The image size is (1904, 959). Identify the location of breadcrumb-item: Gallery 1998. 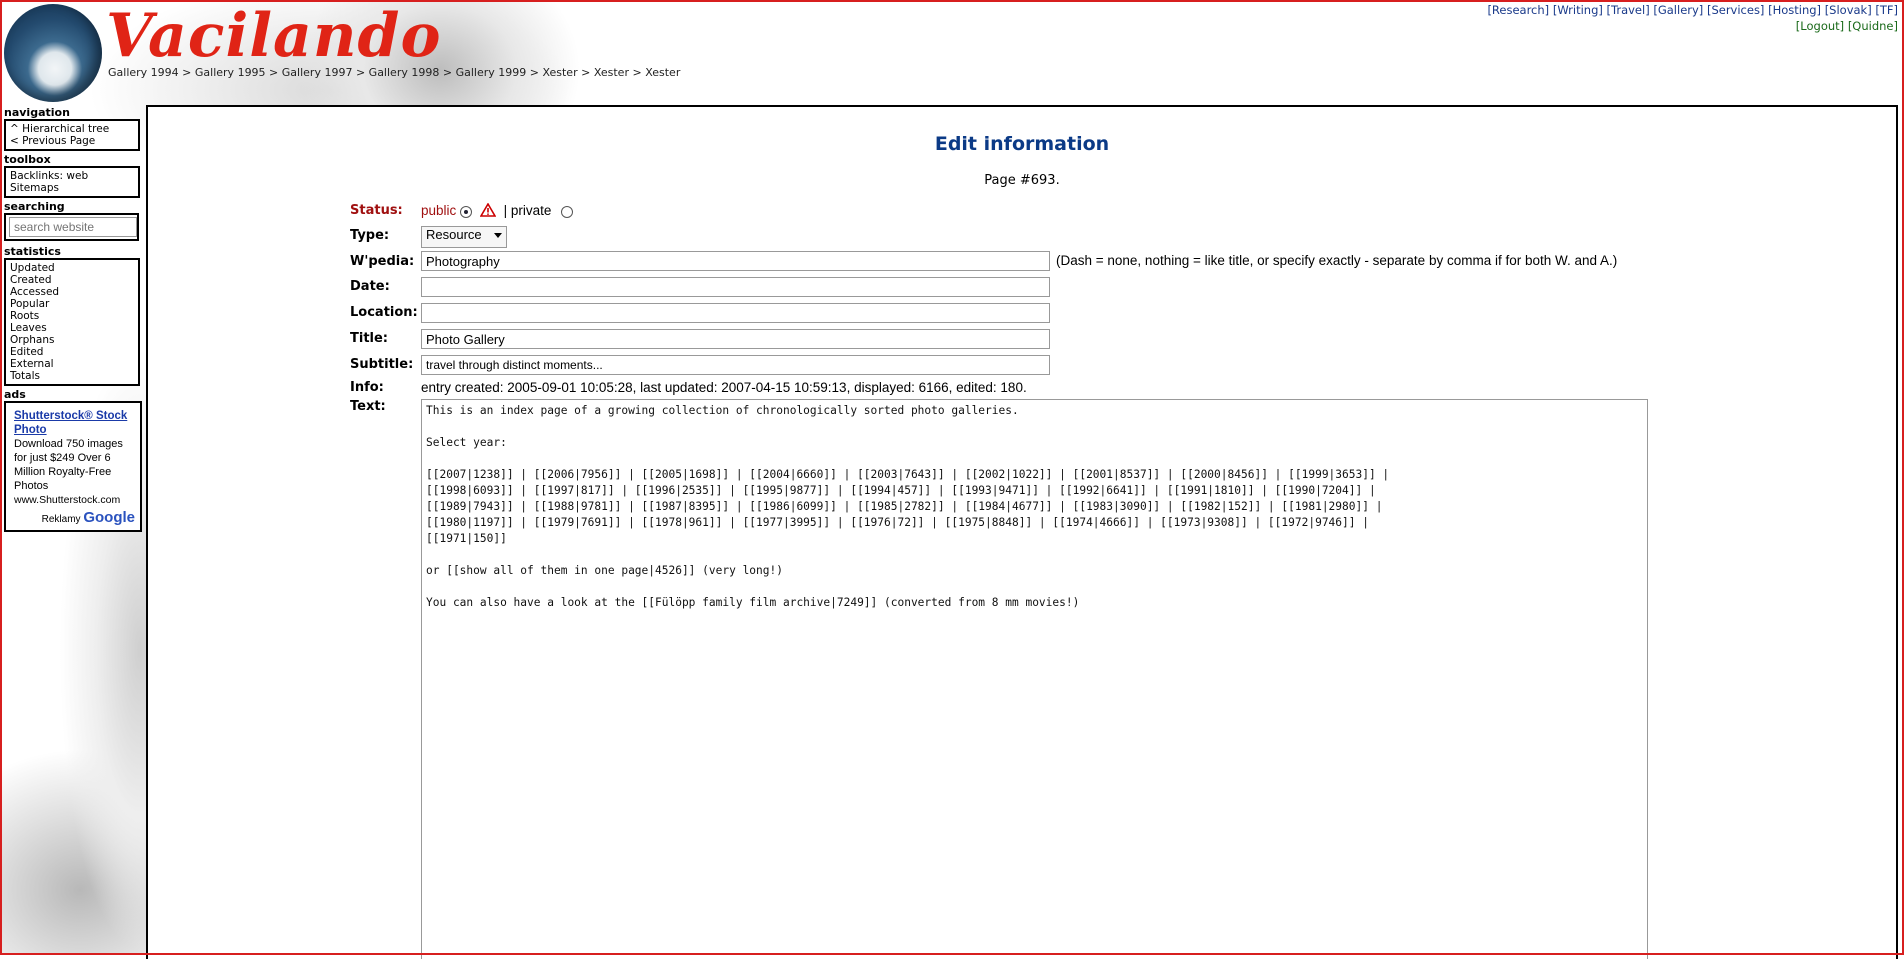
(404, 72).